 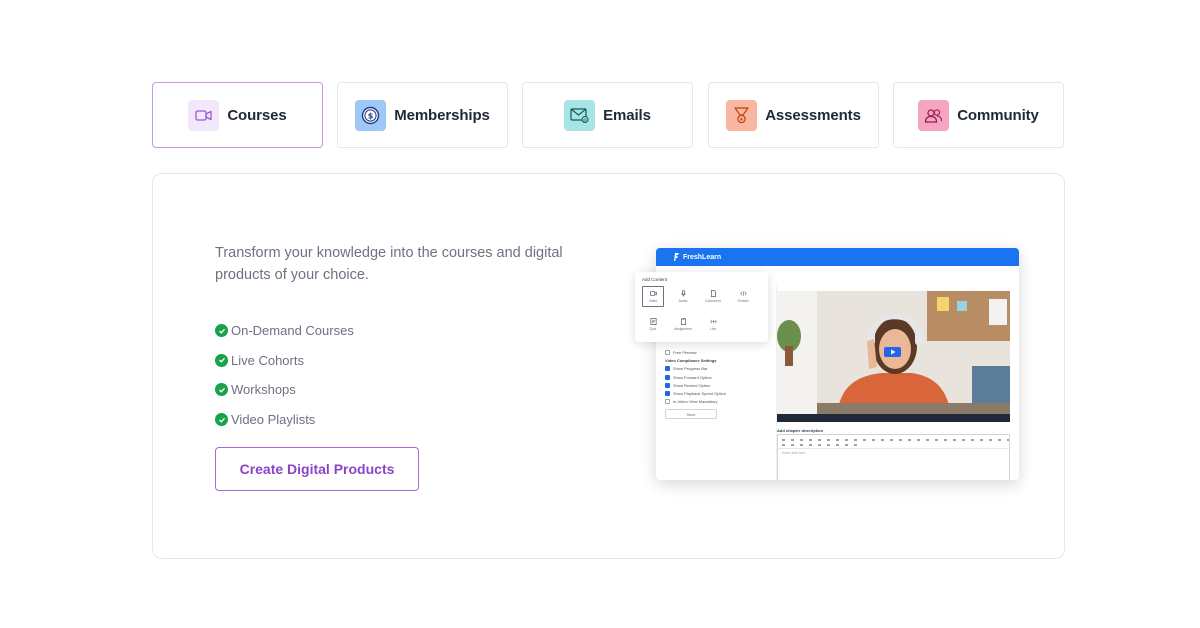 I want to click on tab-label: Courses, so click(x=257, y=115).